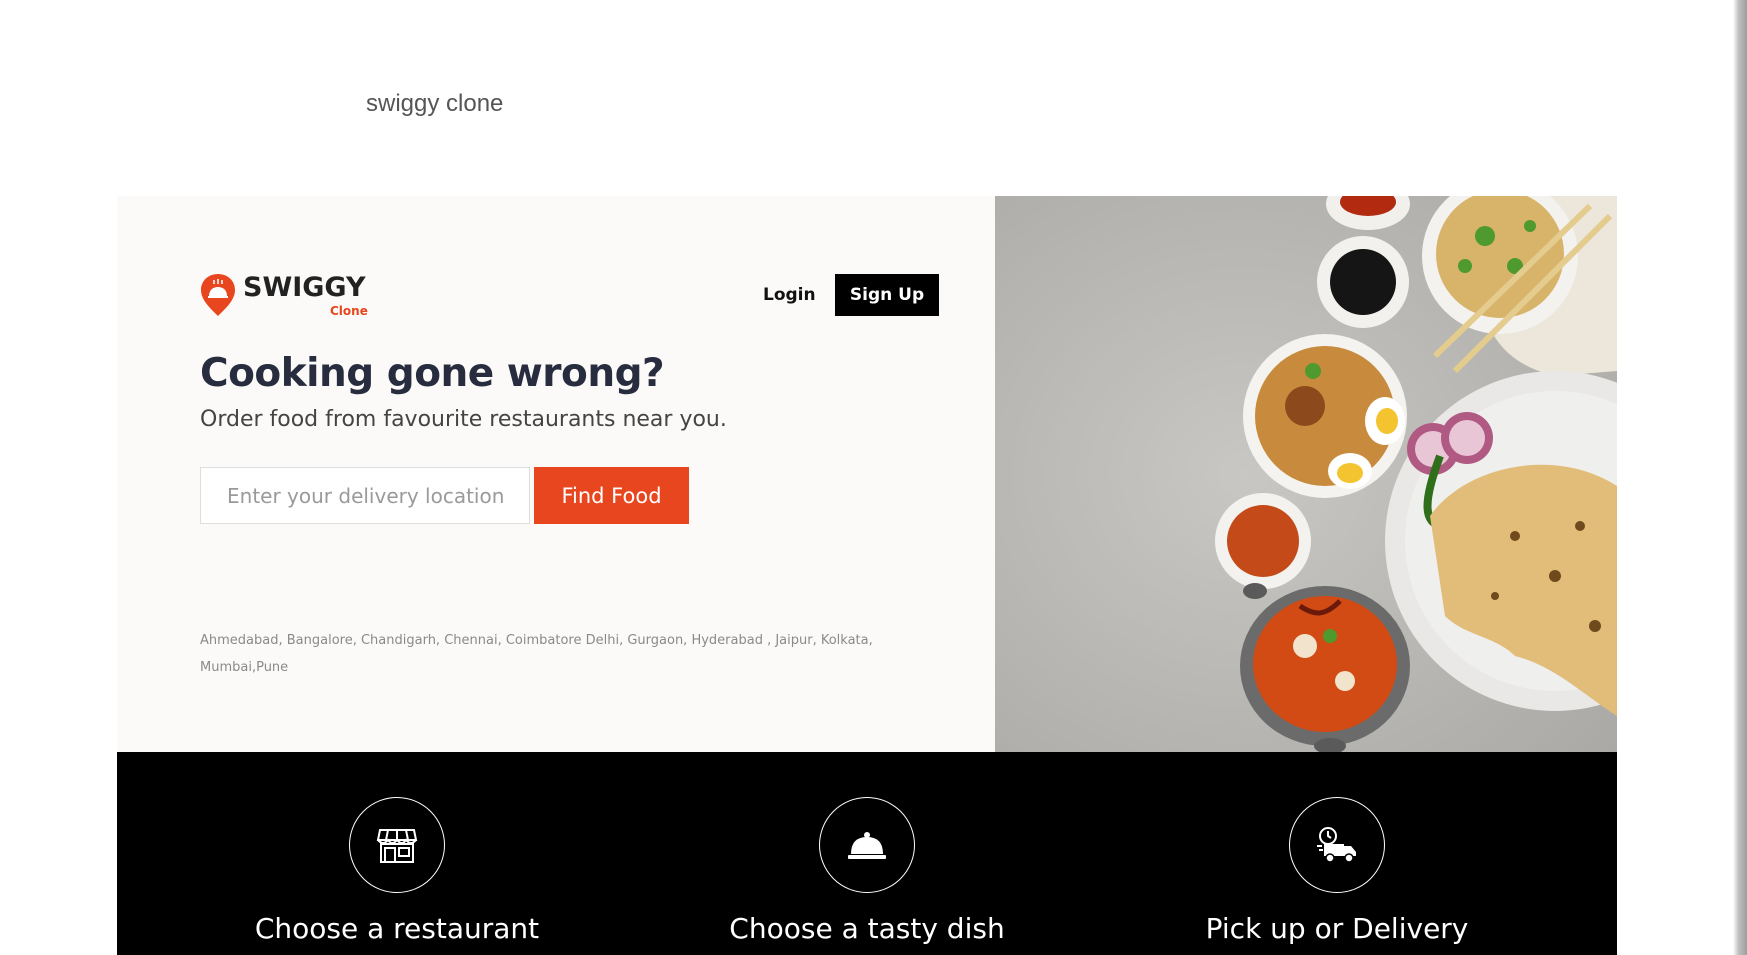 This screenshot has width=1747, height=955. What do you see at coordinates (1337, 928) in the screenshot?
I see `step-label: Pick up or Delivery` at bounding box center [1337, 928].